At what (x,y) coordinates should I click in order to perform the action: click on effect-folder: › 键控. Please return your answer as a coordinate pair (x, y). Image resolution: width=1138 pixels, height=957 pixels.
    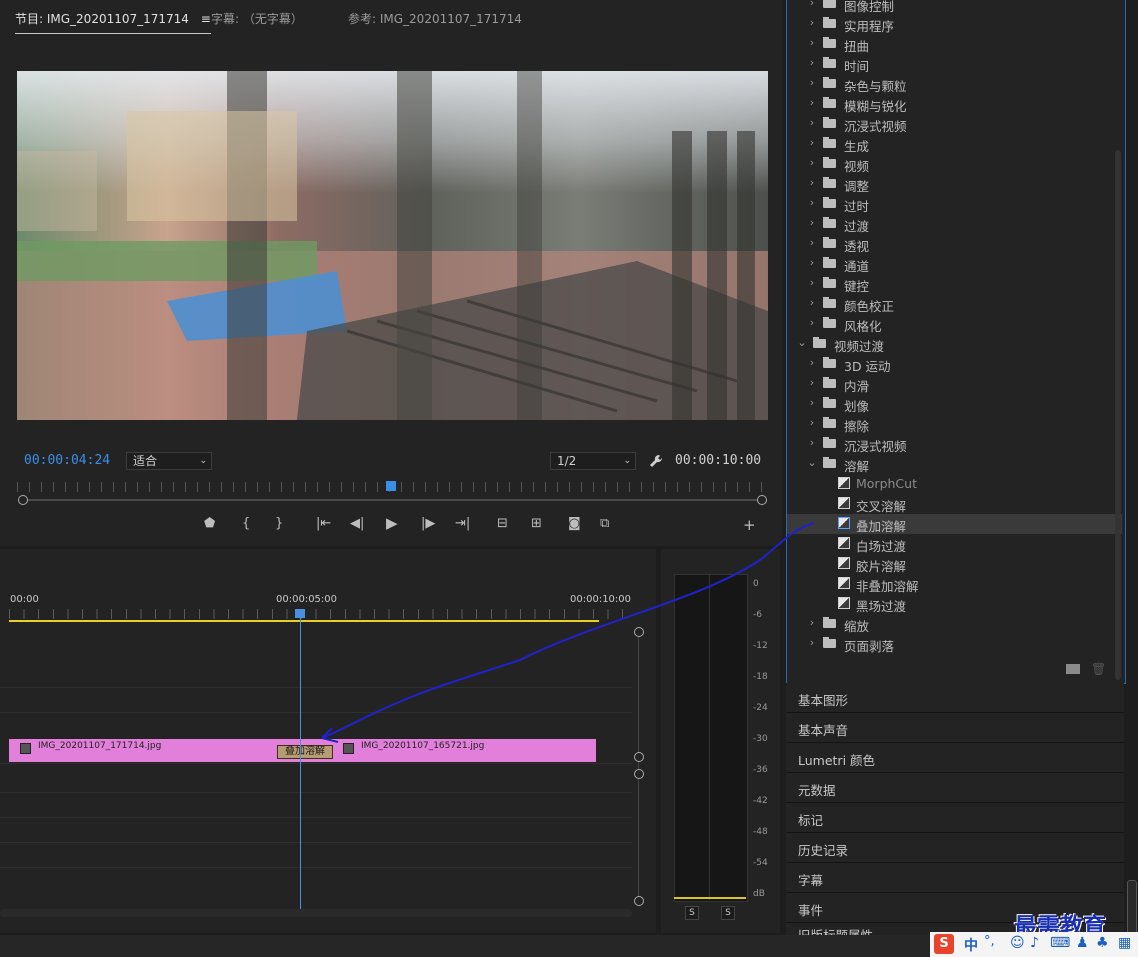
    Looking at the image, I should click on (954, 284).